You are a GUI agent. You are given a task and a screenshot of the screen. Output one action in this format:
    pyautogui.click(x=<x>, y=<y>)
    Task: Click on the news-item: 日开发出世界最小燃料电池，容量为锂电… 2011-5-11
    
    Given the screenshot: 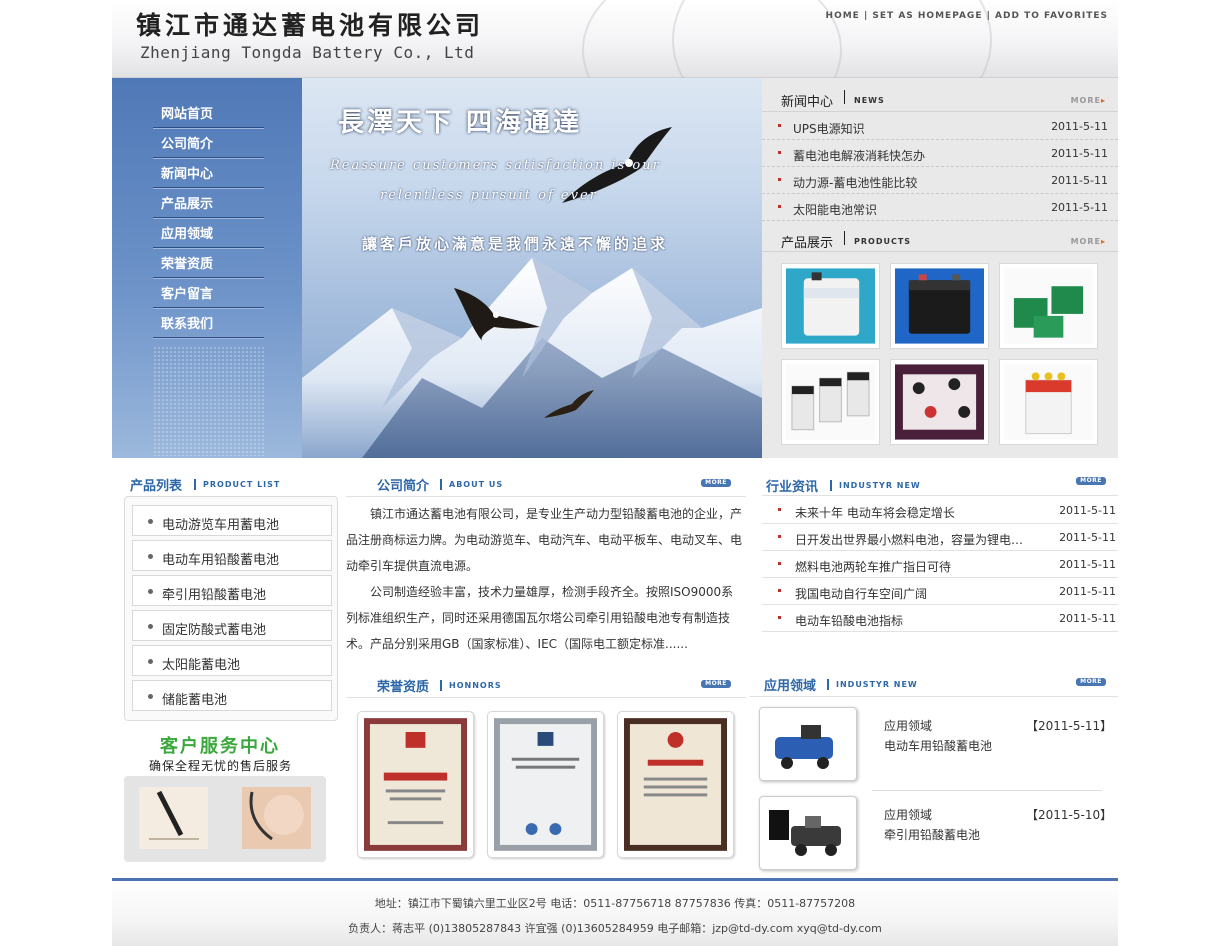 What is the action you would take?
    pyautogui.click(x=940, y=537)
    